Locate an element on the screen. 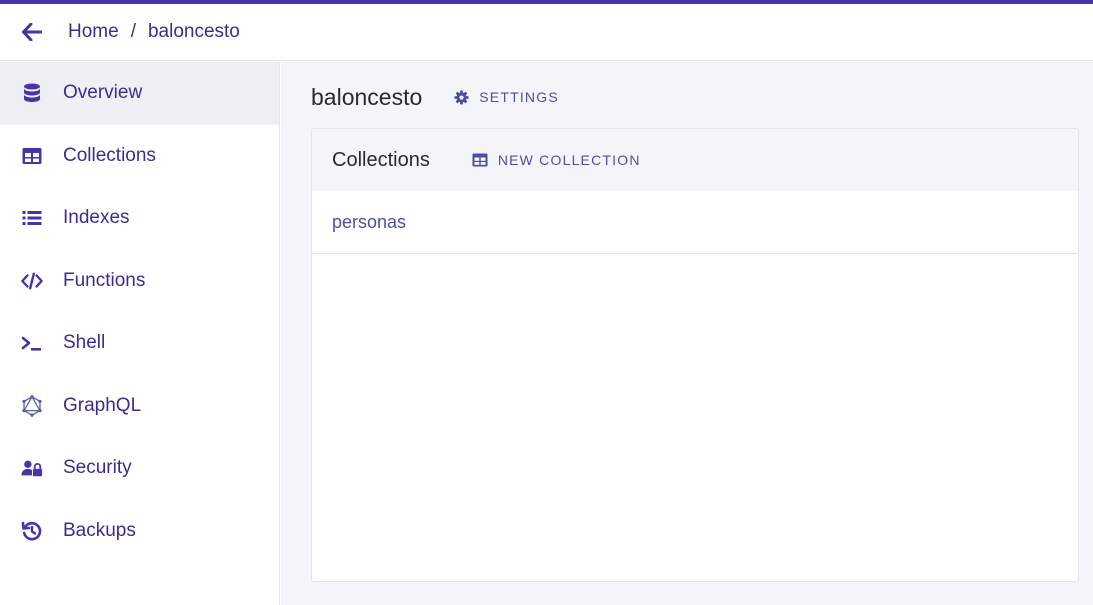 This screenshot has width=1093, height=605. sidebar-item-backups: Backups is located at coordinates (139, 531).